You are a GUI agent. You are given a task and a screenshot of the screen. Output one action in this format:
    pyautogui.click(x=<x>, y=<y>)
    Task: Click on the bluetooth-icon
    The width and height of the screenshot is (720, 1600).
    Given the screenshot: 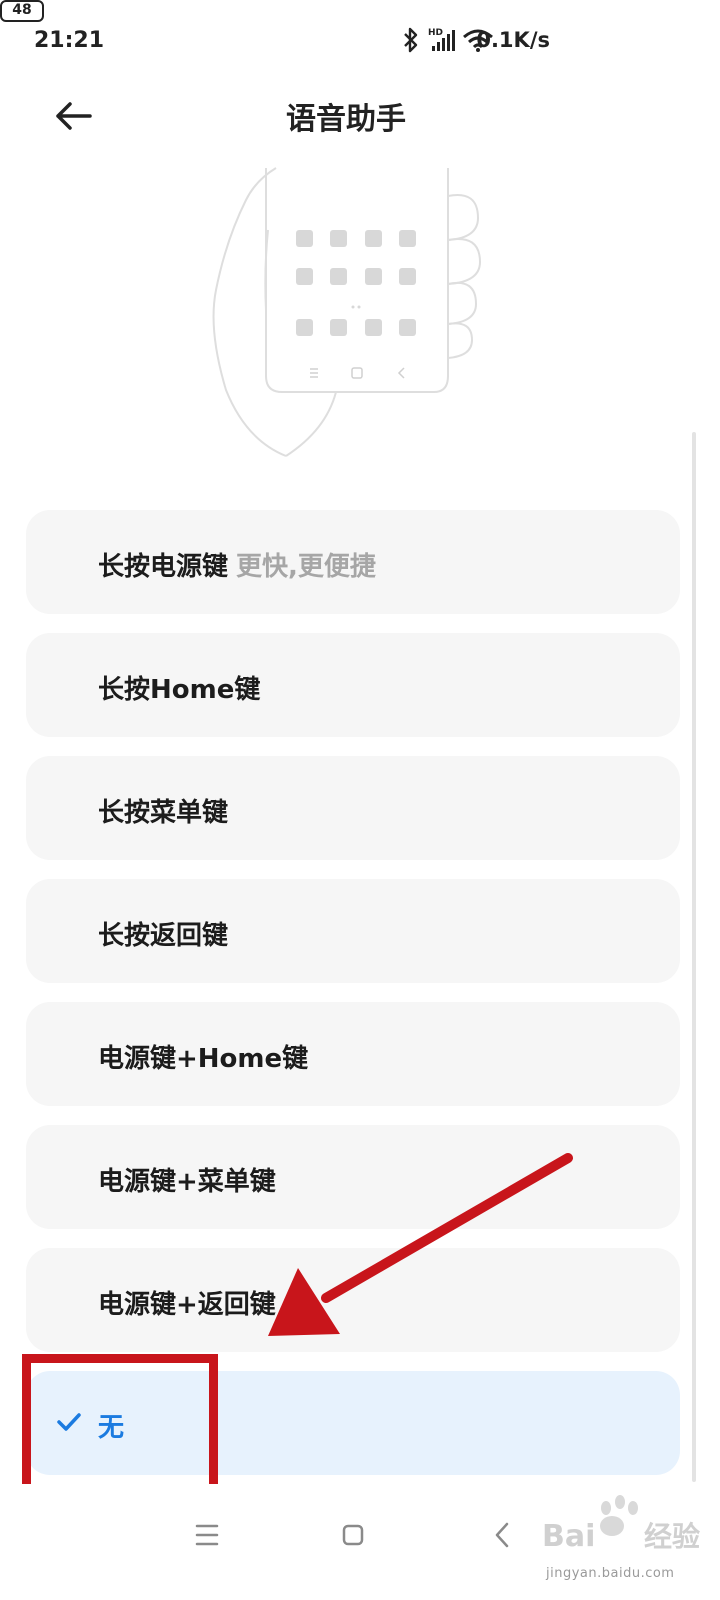 What is the action you would take?
    pyautogui.click(x=411, y=40)
    